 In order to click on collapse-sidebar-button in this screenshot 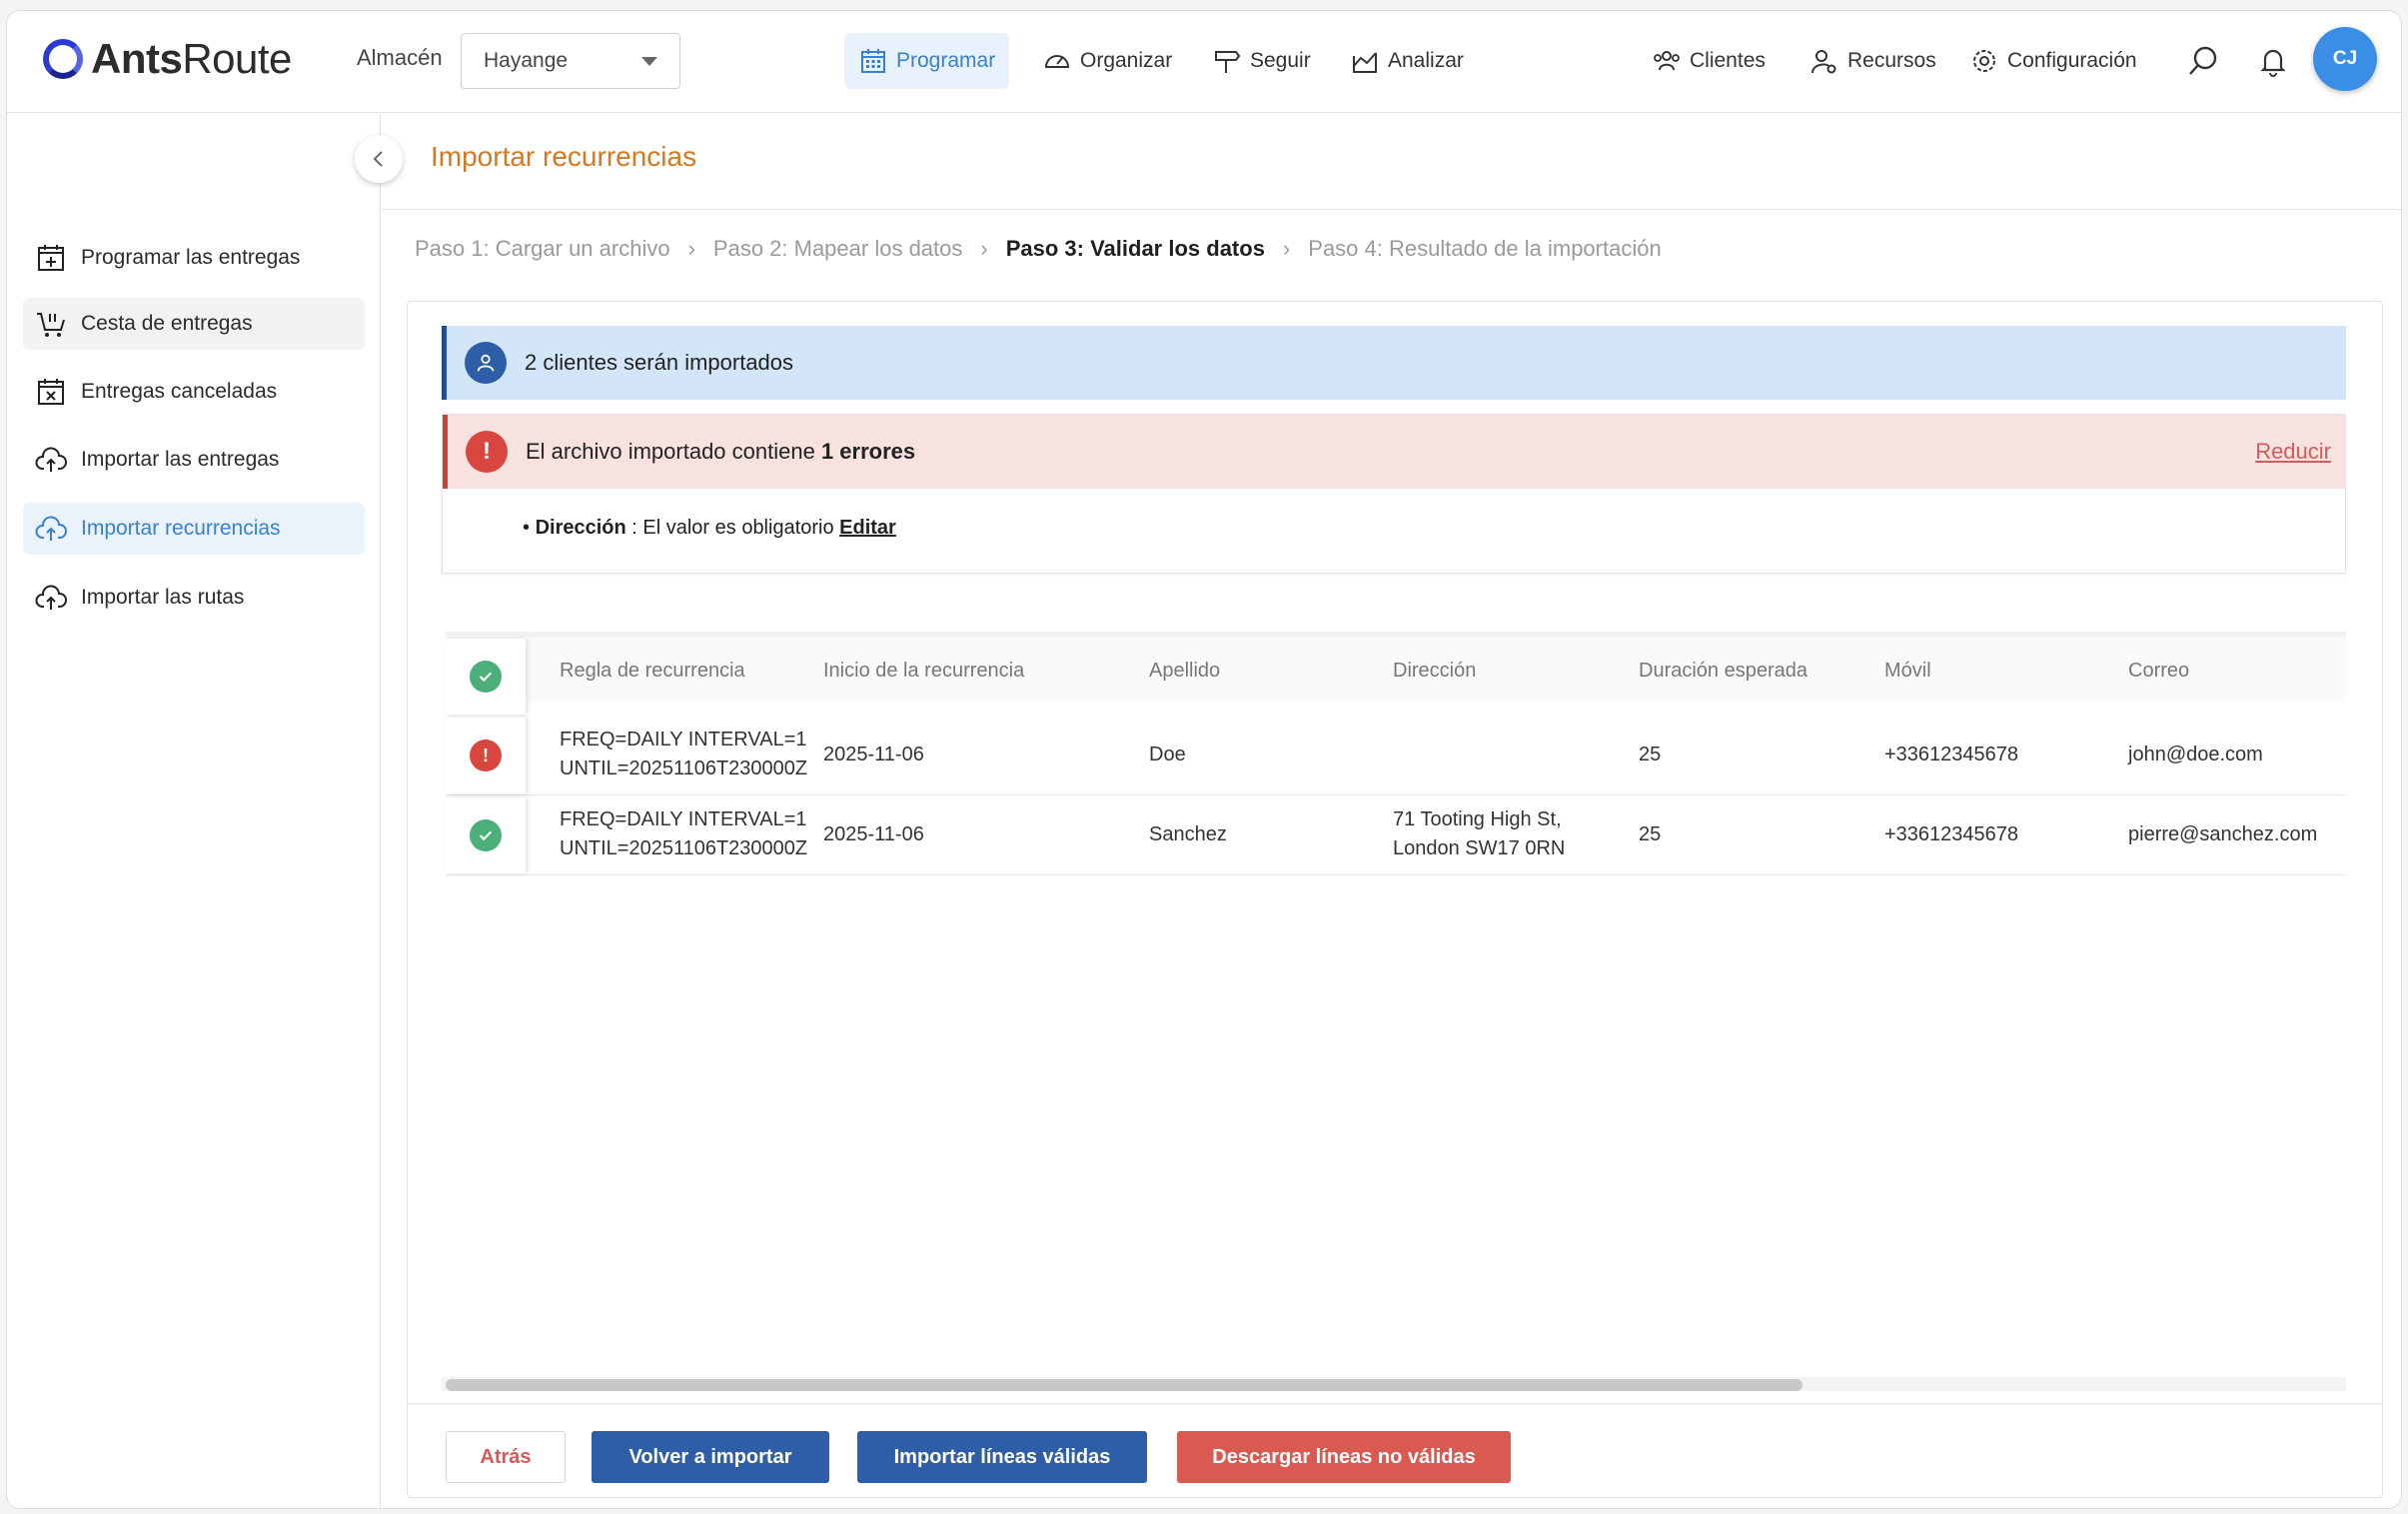, I will do `click(379, 159)`.